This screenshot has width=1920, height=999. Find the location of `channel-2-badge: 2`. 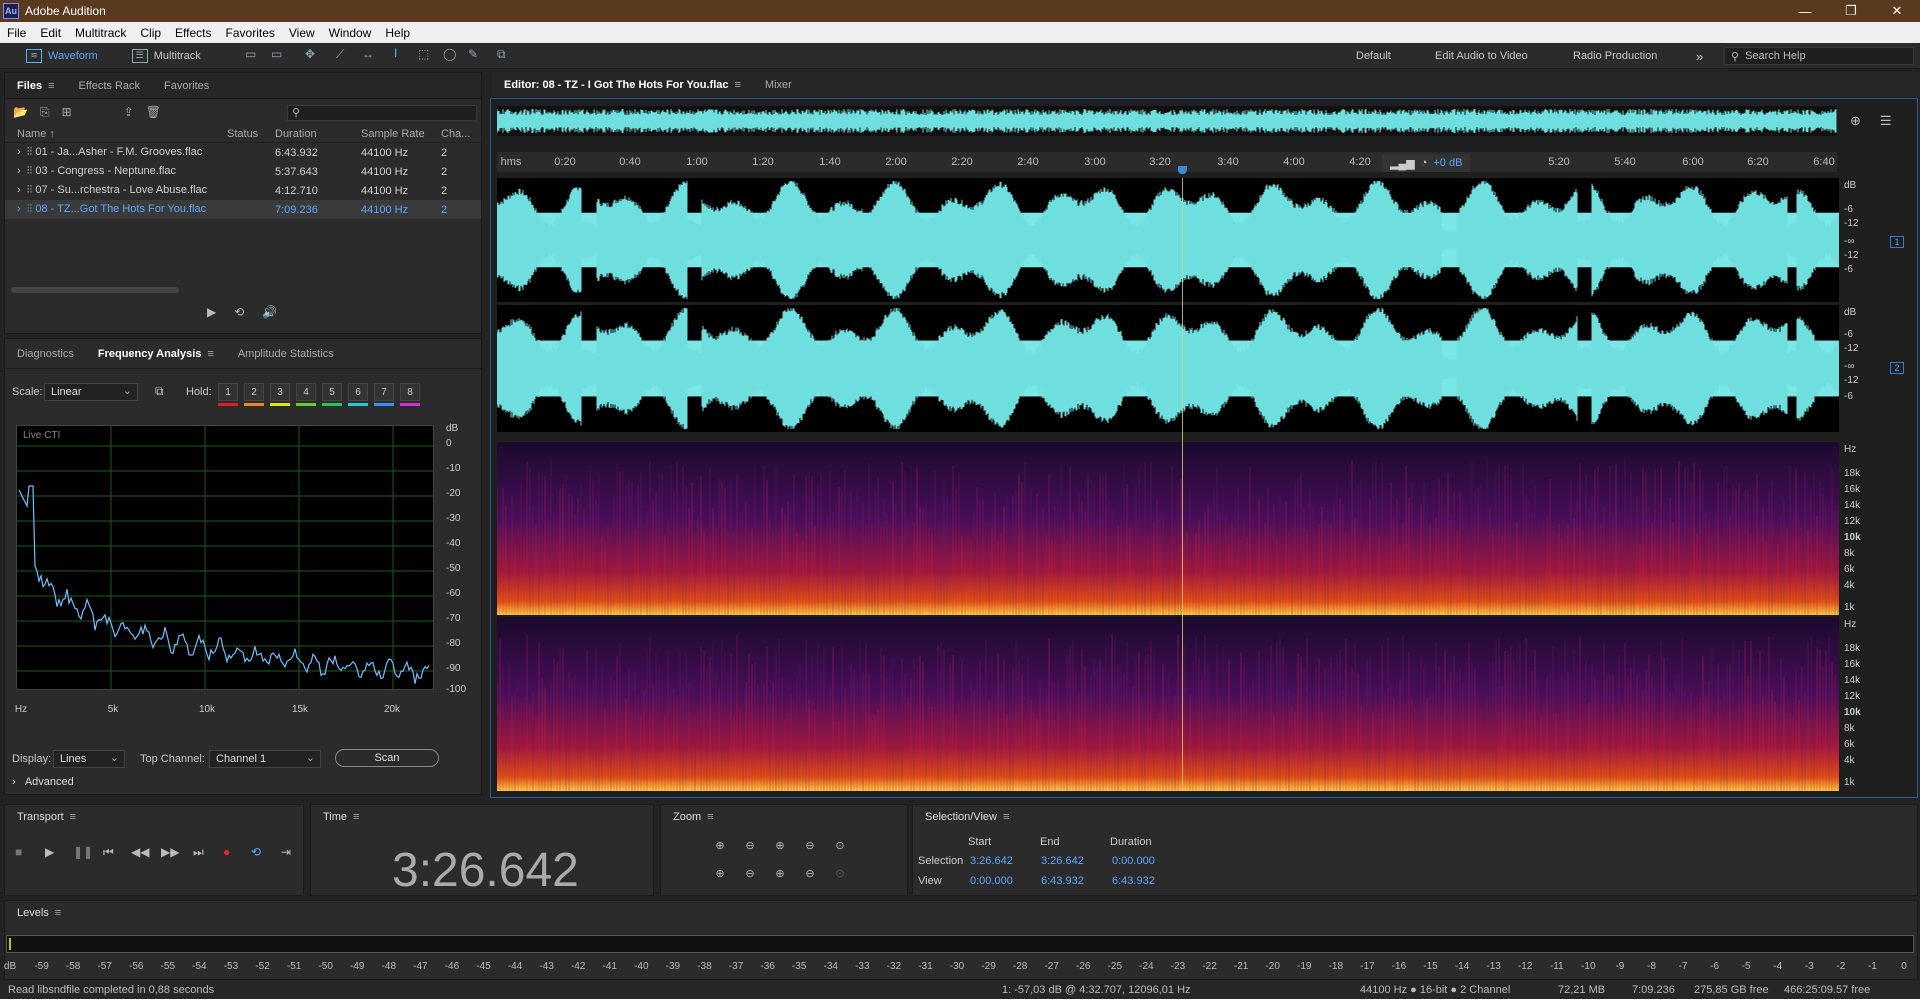

channel-2-badge: 2 is located at coordinates (1897, 368).